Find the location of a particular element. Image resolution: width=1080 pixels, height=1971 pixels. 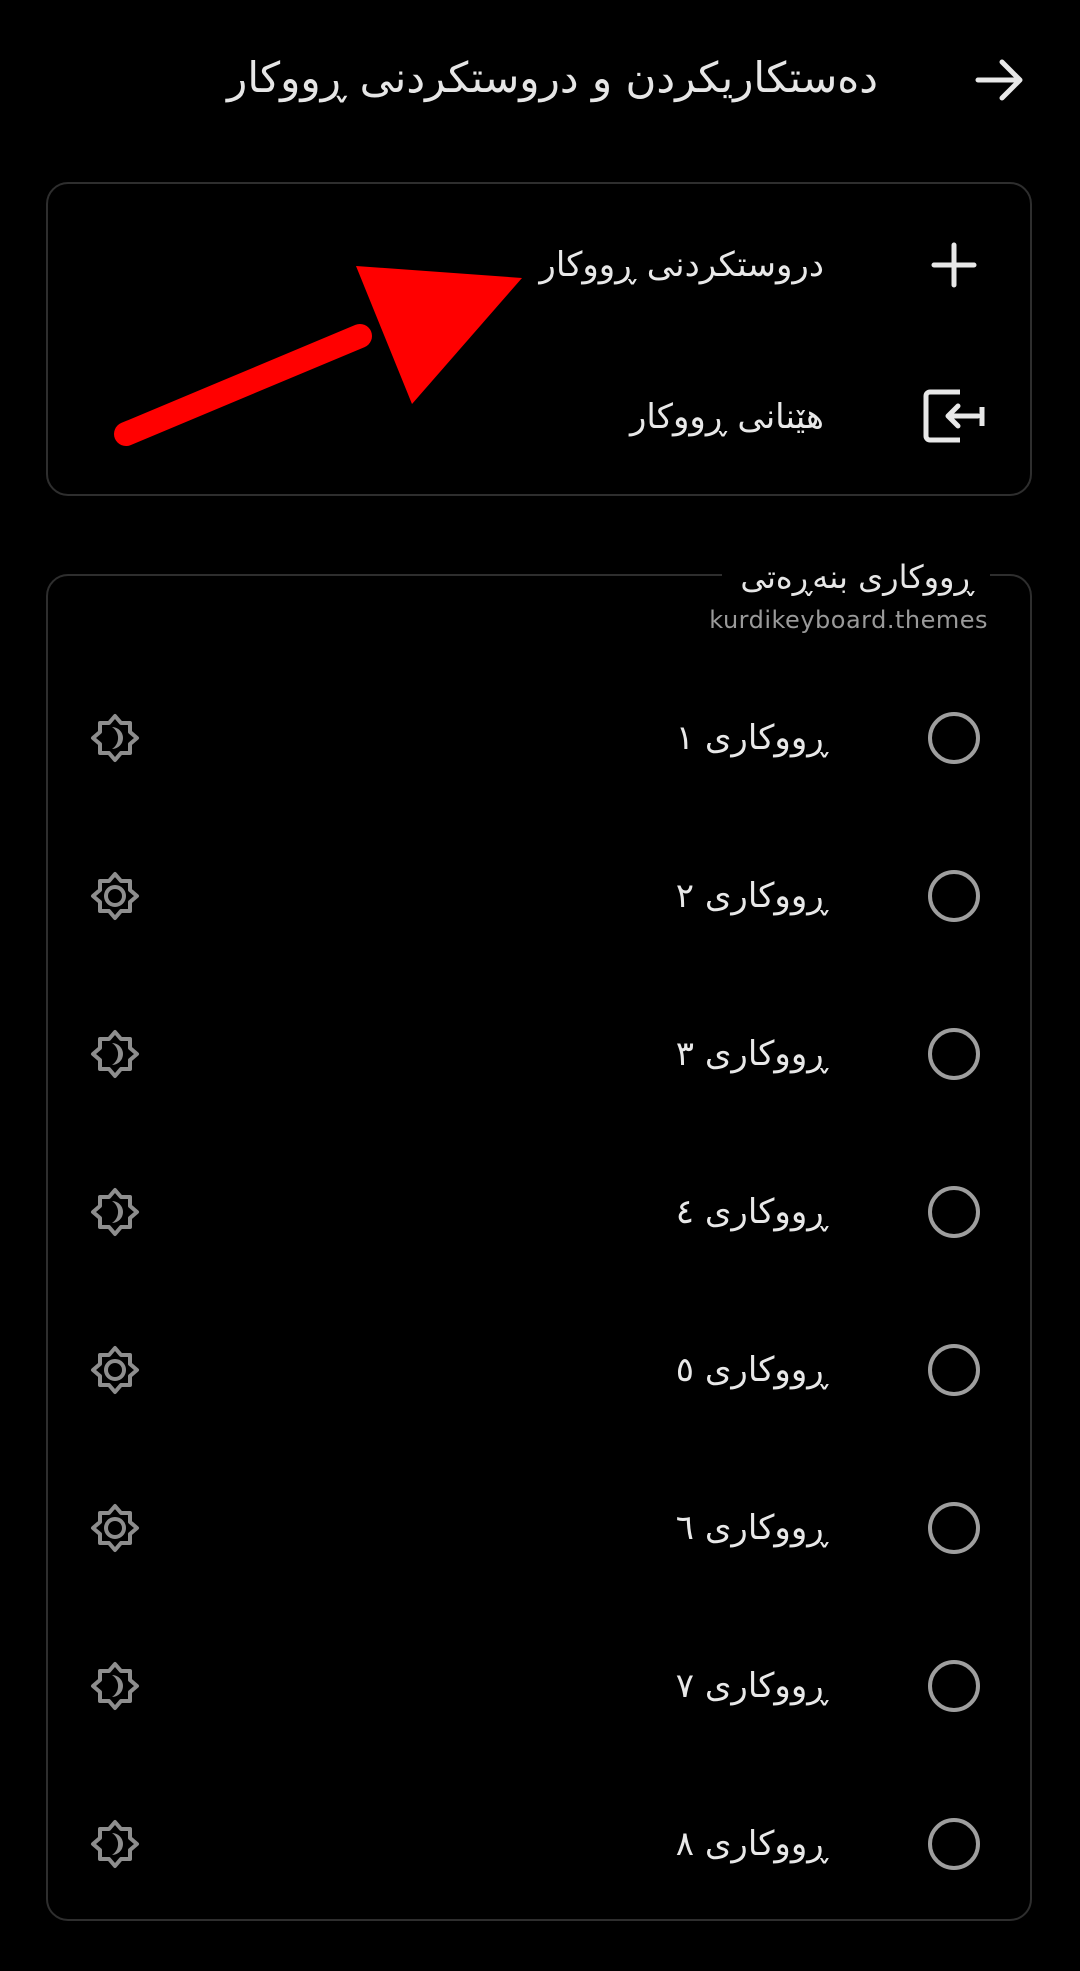

theme-label: ڕووکاری ٨ is located at coordinates (751, 1844).